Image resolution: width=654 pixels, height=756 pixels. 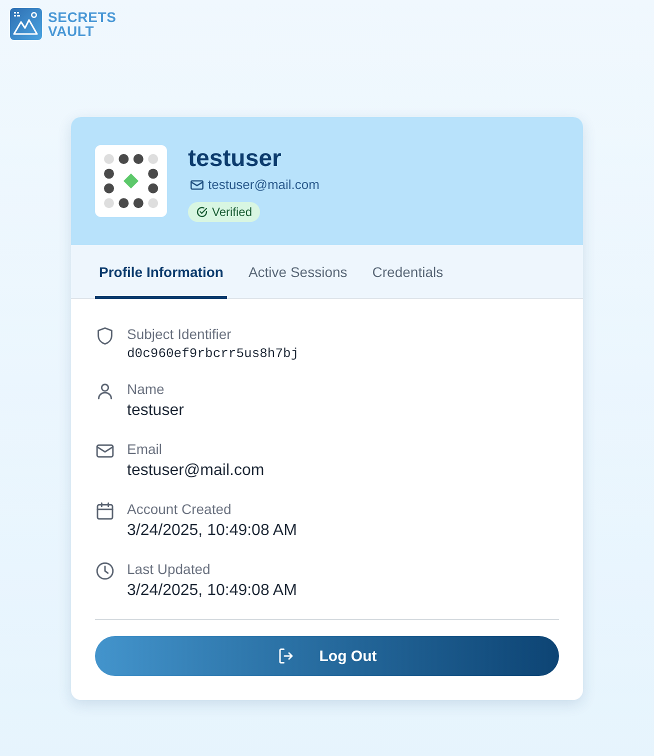 I want to click on logout-button: Log Out, so click(x=327, y=656).